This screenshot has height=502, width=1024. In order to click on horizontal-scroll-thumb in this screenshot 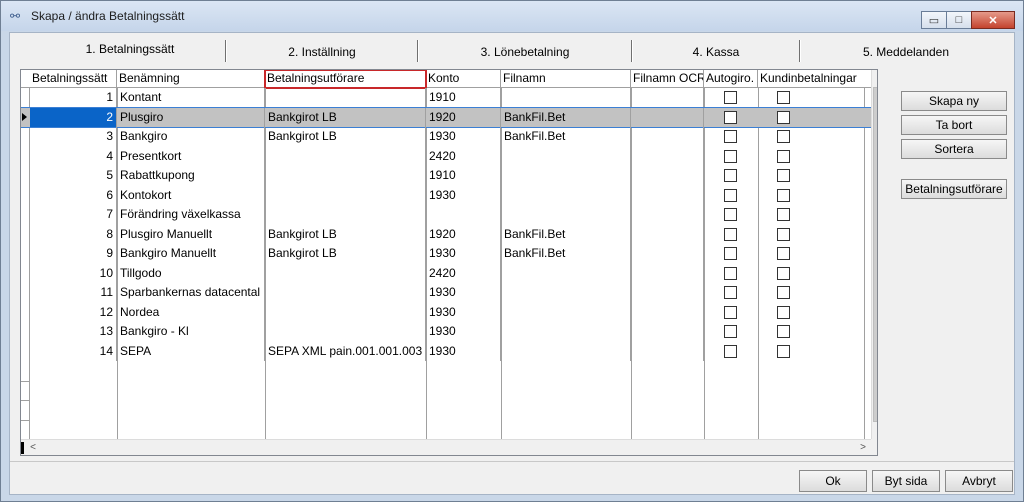, I will do `click(22, 448)`.